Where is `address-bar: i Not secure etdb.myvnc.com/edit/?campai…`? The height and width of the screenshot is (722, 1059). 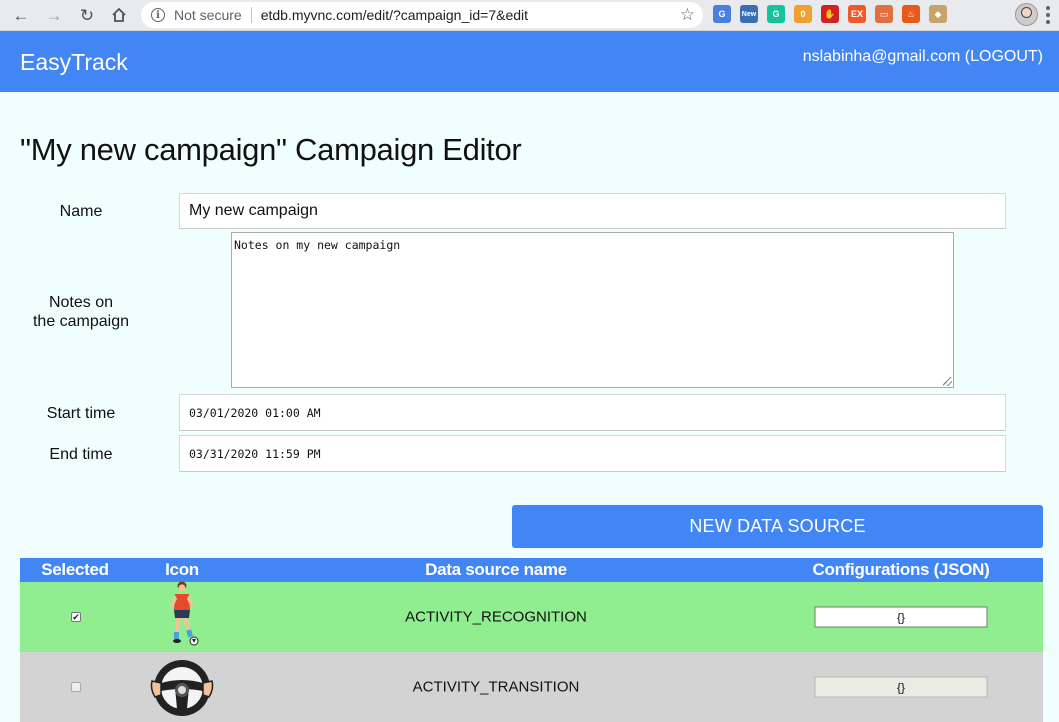 address-bar: i Not secure etdb.myvnc.com/edit/?campai… is located at coordinates (422, 15).